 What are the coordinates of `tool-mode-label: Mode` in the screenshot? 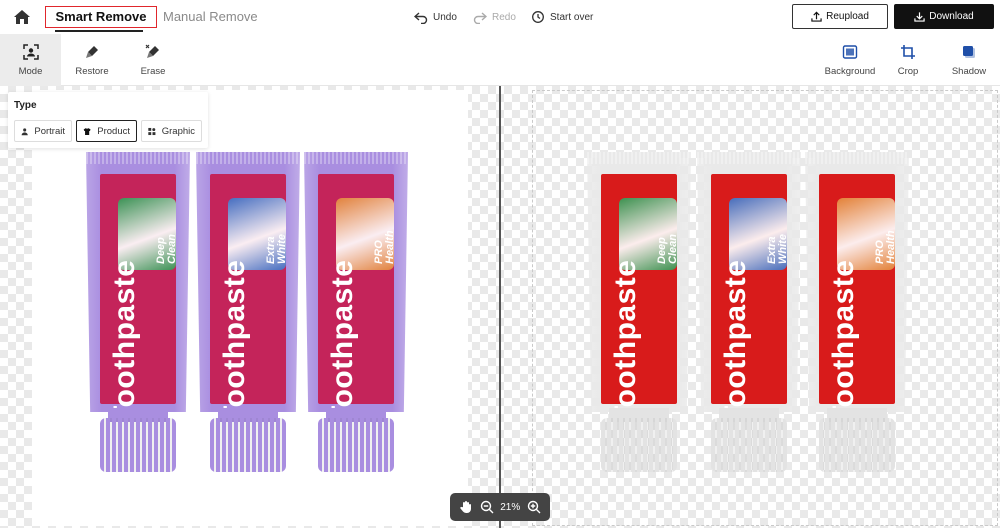 It's located at (30, 71).